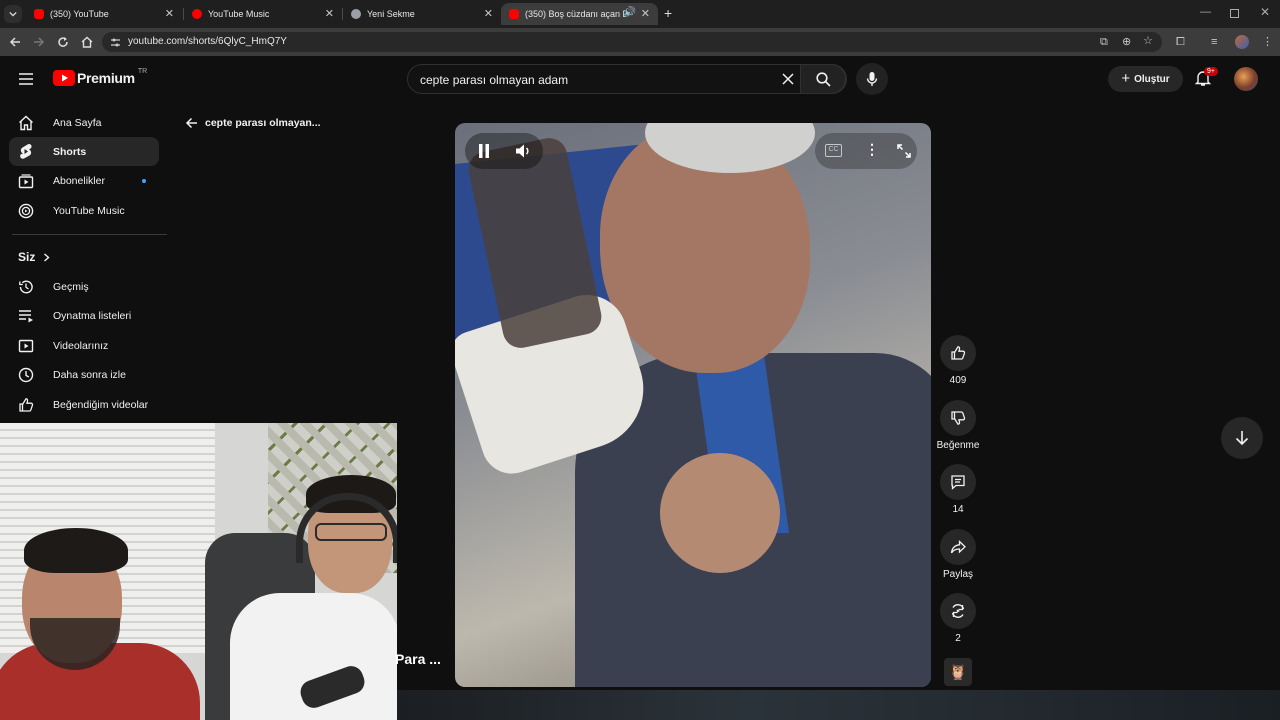 The image size is (1280, 720). I want to click on sidebar-item-playlists: Oynatma listeleri, so click(84, 315).